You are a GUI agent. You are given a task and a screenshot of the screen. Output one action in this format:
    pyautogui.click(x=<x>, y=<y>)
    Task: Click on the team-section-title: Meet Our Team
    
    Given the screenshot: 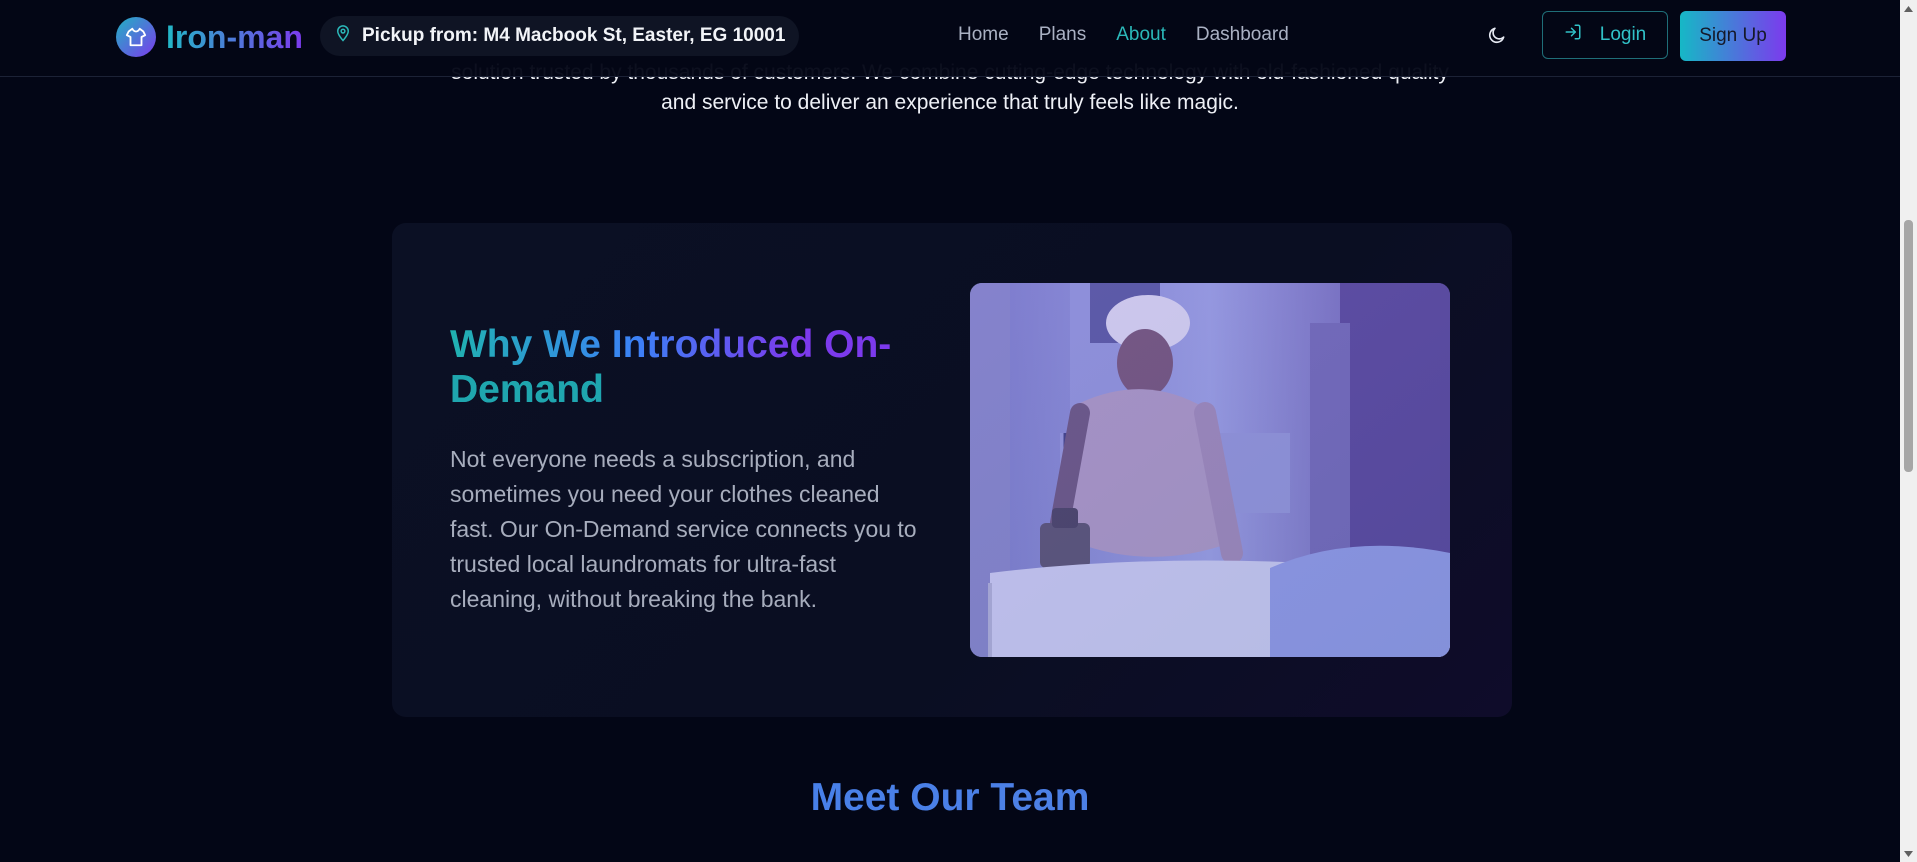 What is the action you would take?
    pyautogui.click(x=950, y=798)
    